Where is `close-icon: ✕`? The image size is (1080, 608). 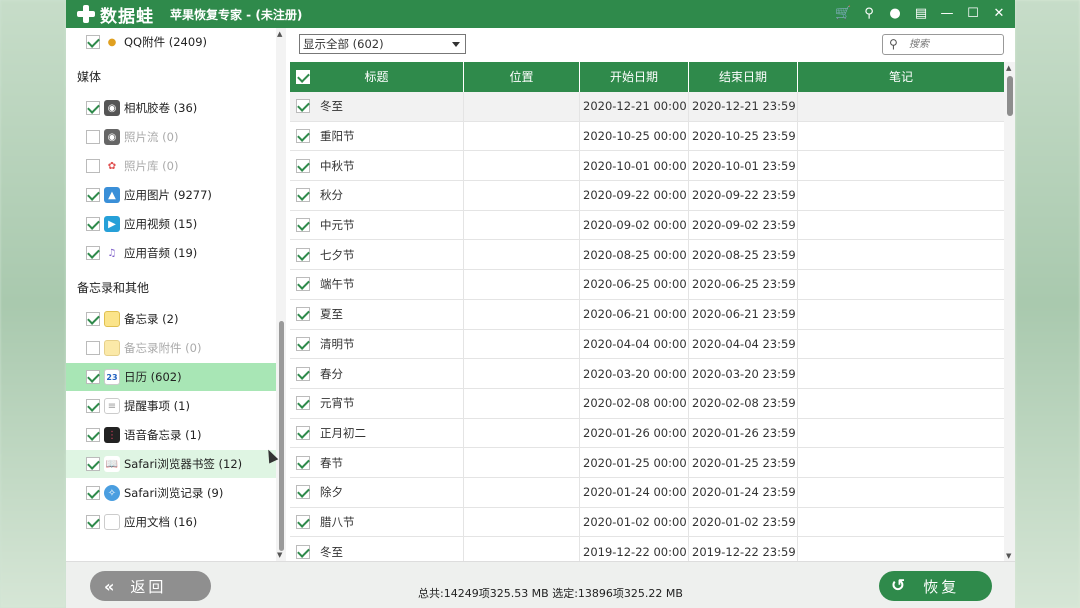
close-icon: ✕ is located at coordinates (999, 14).